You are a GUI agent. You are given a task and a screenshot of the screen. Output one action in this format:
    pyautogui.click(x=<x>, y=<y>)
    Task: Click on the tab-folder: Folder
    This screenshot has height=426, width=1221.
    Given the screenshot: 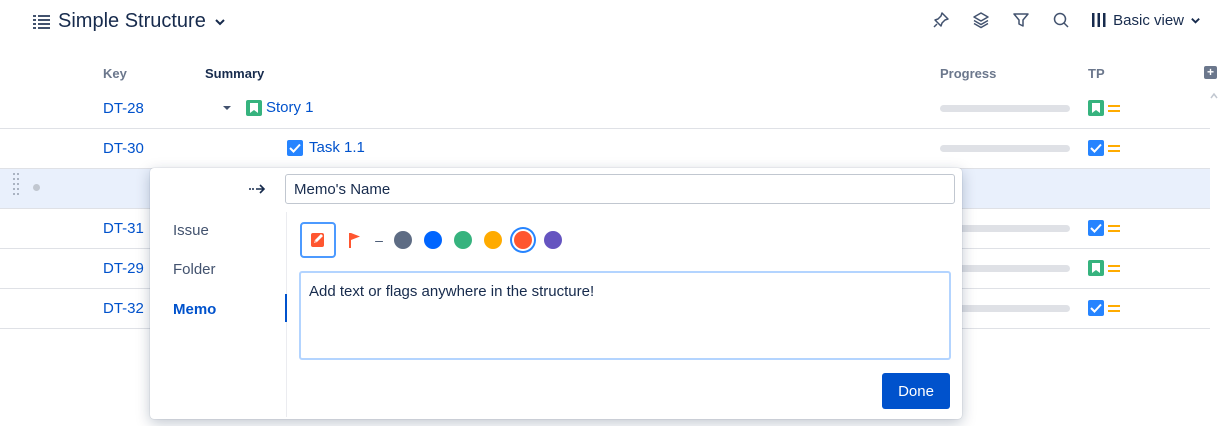 What is the action you would take?
    pyautogui.click(x=194, y=269)
    